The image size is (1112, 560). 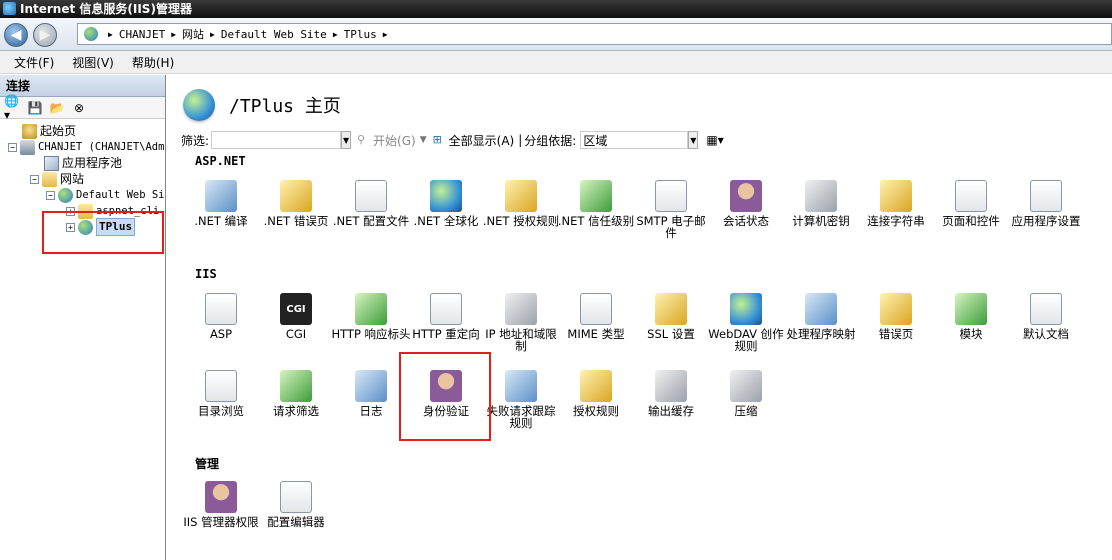 I want to click on site-globe-icon, so click(x=199, y=105).